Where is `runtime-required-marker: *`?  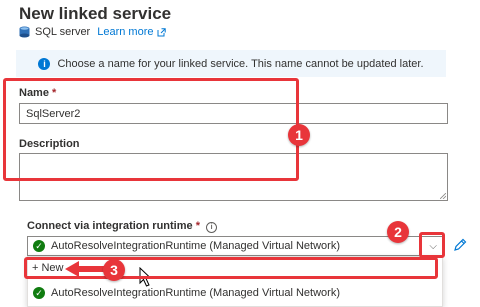 runtime-required-marker: * is located at coordinates (197, 226).